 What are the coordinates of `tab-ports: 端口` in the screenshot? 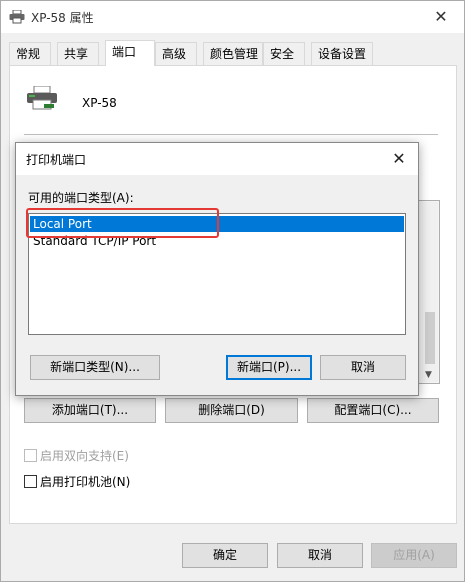 It's located at (130, 53).